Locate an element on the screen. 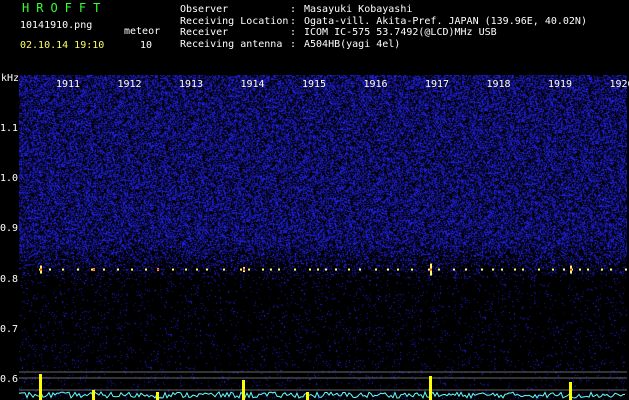 This screenshot has width=629, height=400. x-tick-label: 1911 is located at coordinates (68, 84).